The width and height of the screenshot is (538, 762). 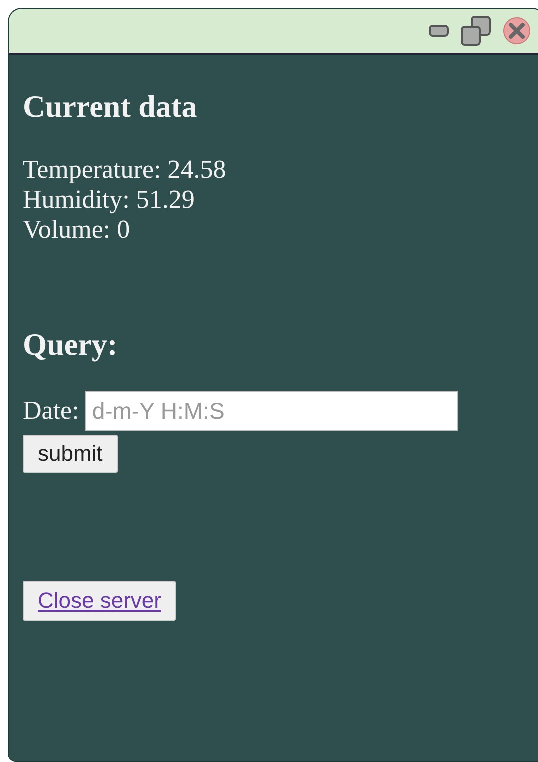 What do you see at coordinates (71, 345) in the screenshot?
I see `section-heading: Query:` at bounding box center [71, 345].